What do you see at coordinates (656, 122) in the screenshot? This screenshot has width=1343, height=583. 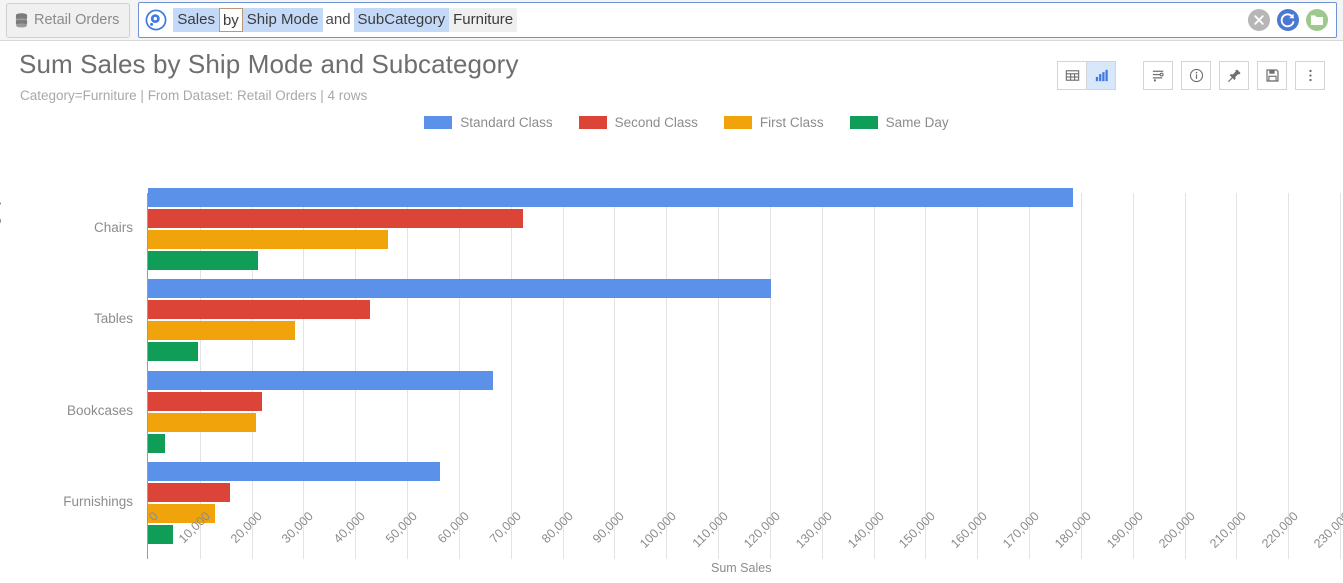 I see `legend-label: Second Class` at bounding box center [656, 122].